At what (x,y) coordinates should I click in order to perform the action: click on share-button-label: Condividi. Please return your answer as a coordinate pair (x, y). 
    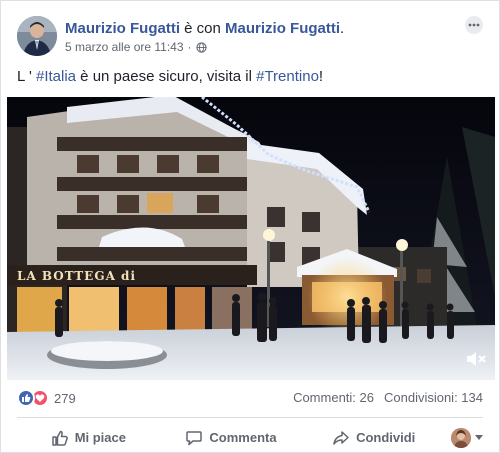
    Looking at the image, I should click on (386, 437).